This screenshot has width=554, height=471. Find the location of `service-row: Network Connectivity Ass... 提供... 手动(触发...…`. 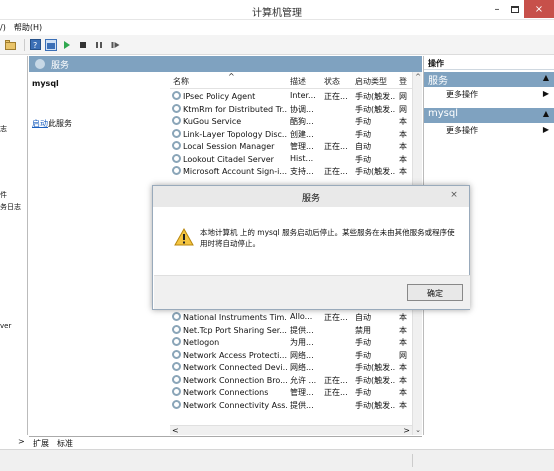

service-row: Network Connectivity Ass... 提供... 手动(触发...… is located at coordinates (296, 405).